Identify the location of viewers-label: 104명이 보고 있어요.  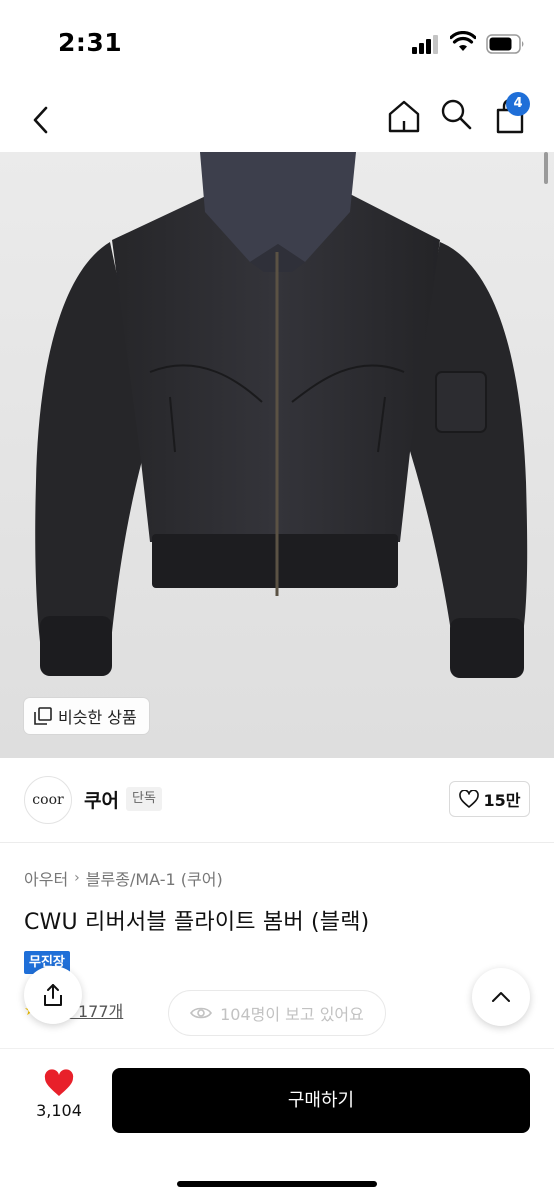
(292, 1014).